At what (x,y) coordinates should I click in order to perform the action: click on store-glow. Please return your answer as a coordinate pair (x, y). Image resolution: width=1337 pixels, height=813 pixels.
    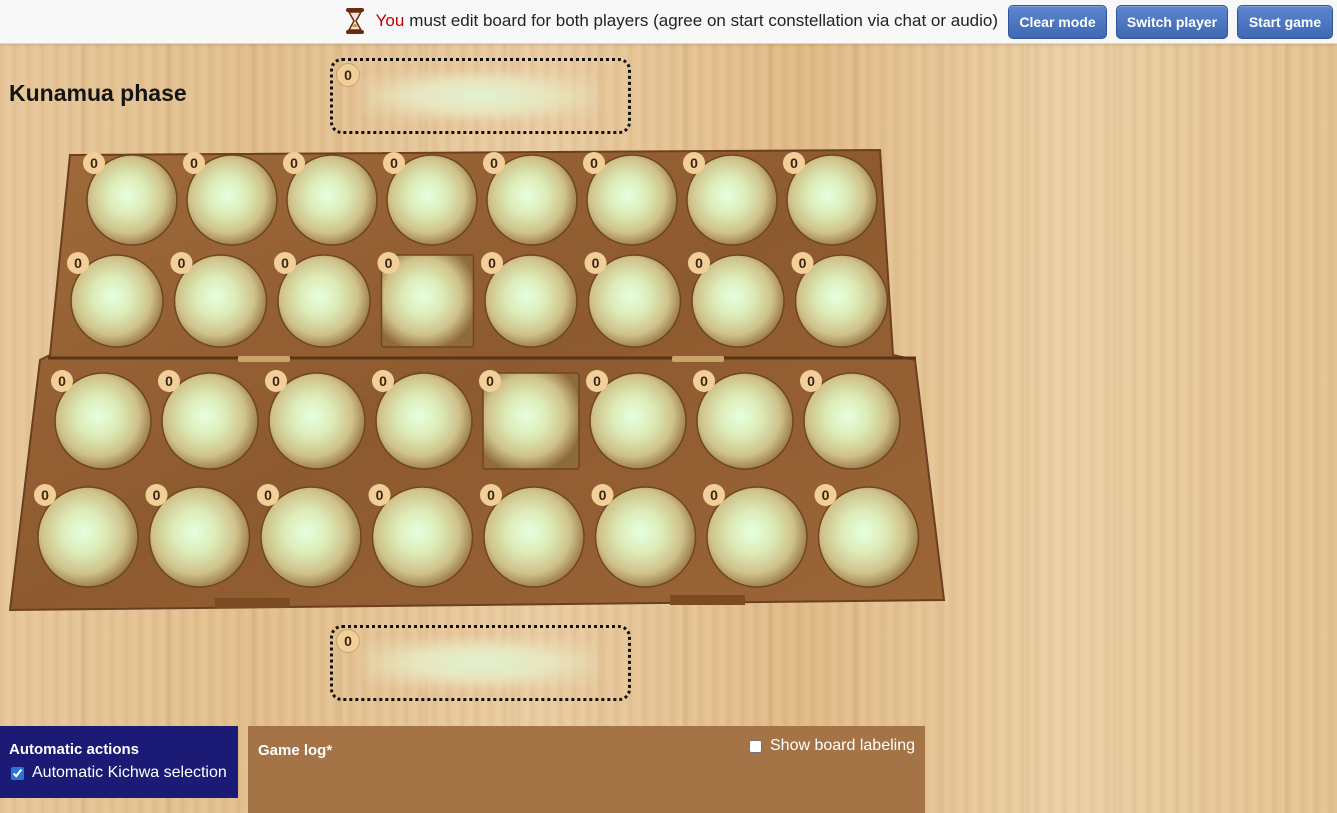
    Looking at the image, I should click on (480, 663).